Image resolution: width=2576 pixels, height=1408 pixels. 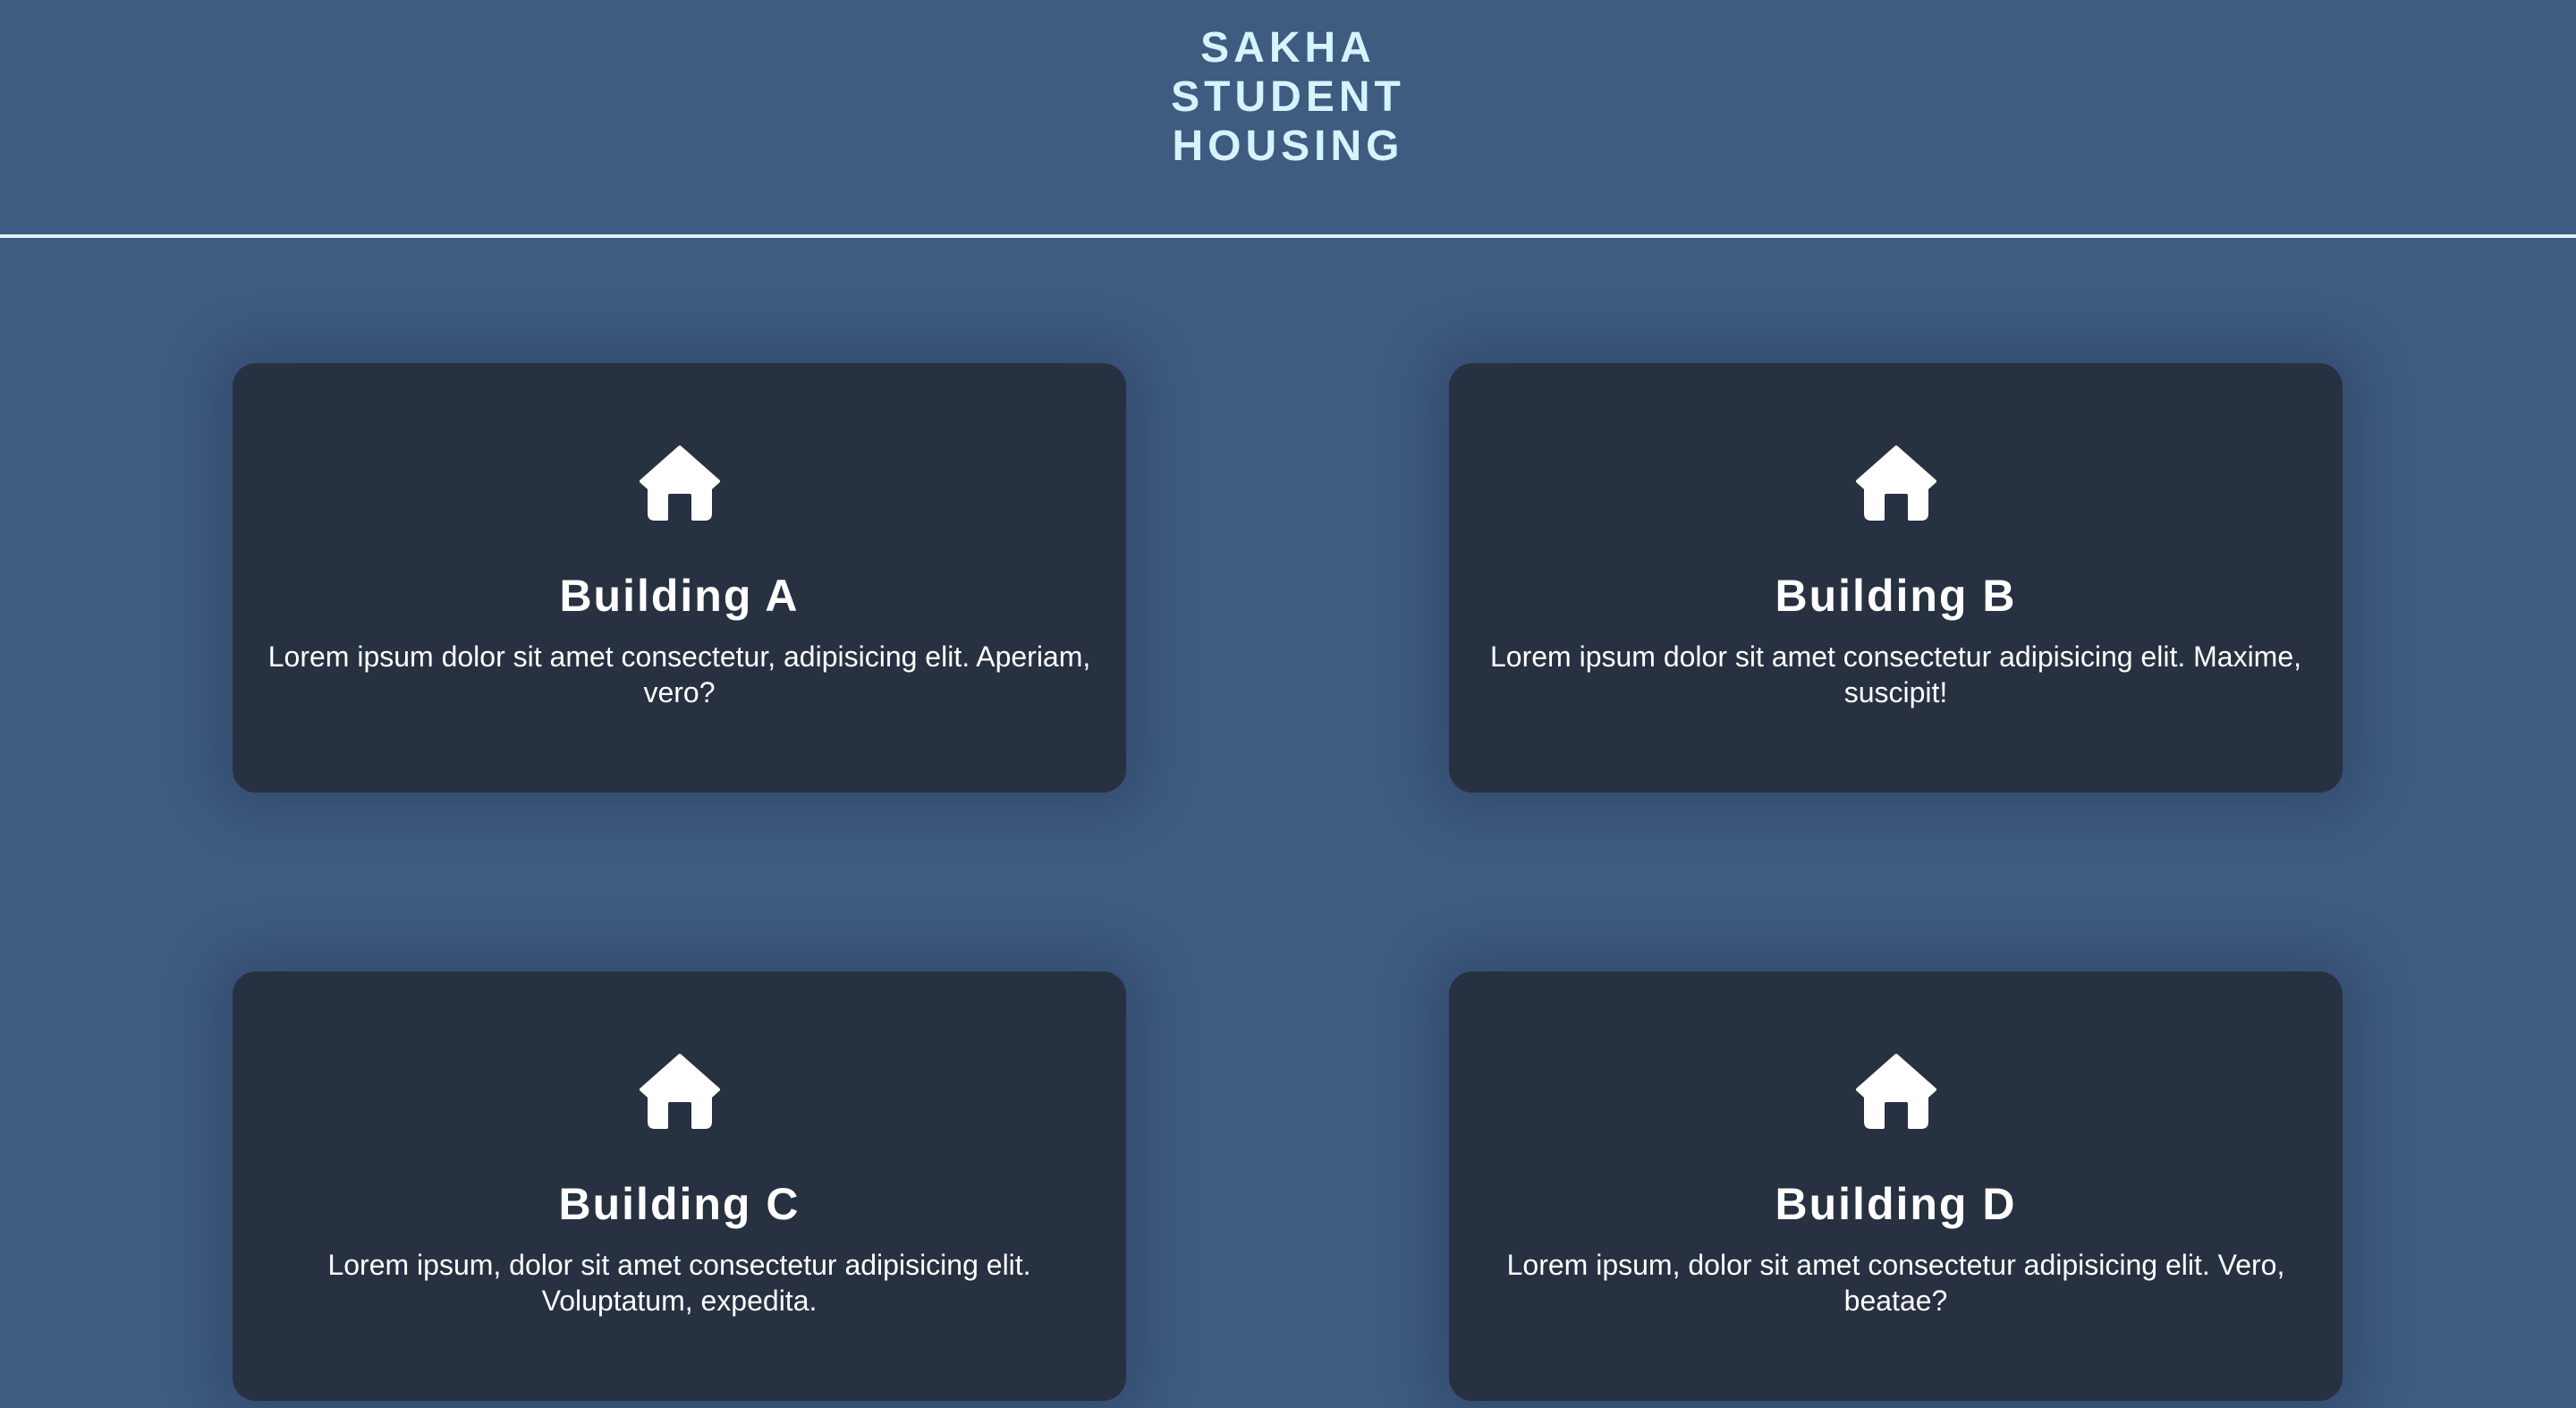 What do you see at coordinates (1896, 1204) in the screenshot?
I see `building-title: Building D` at bounding box center [1896, 1204].